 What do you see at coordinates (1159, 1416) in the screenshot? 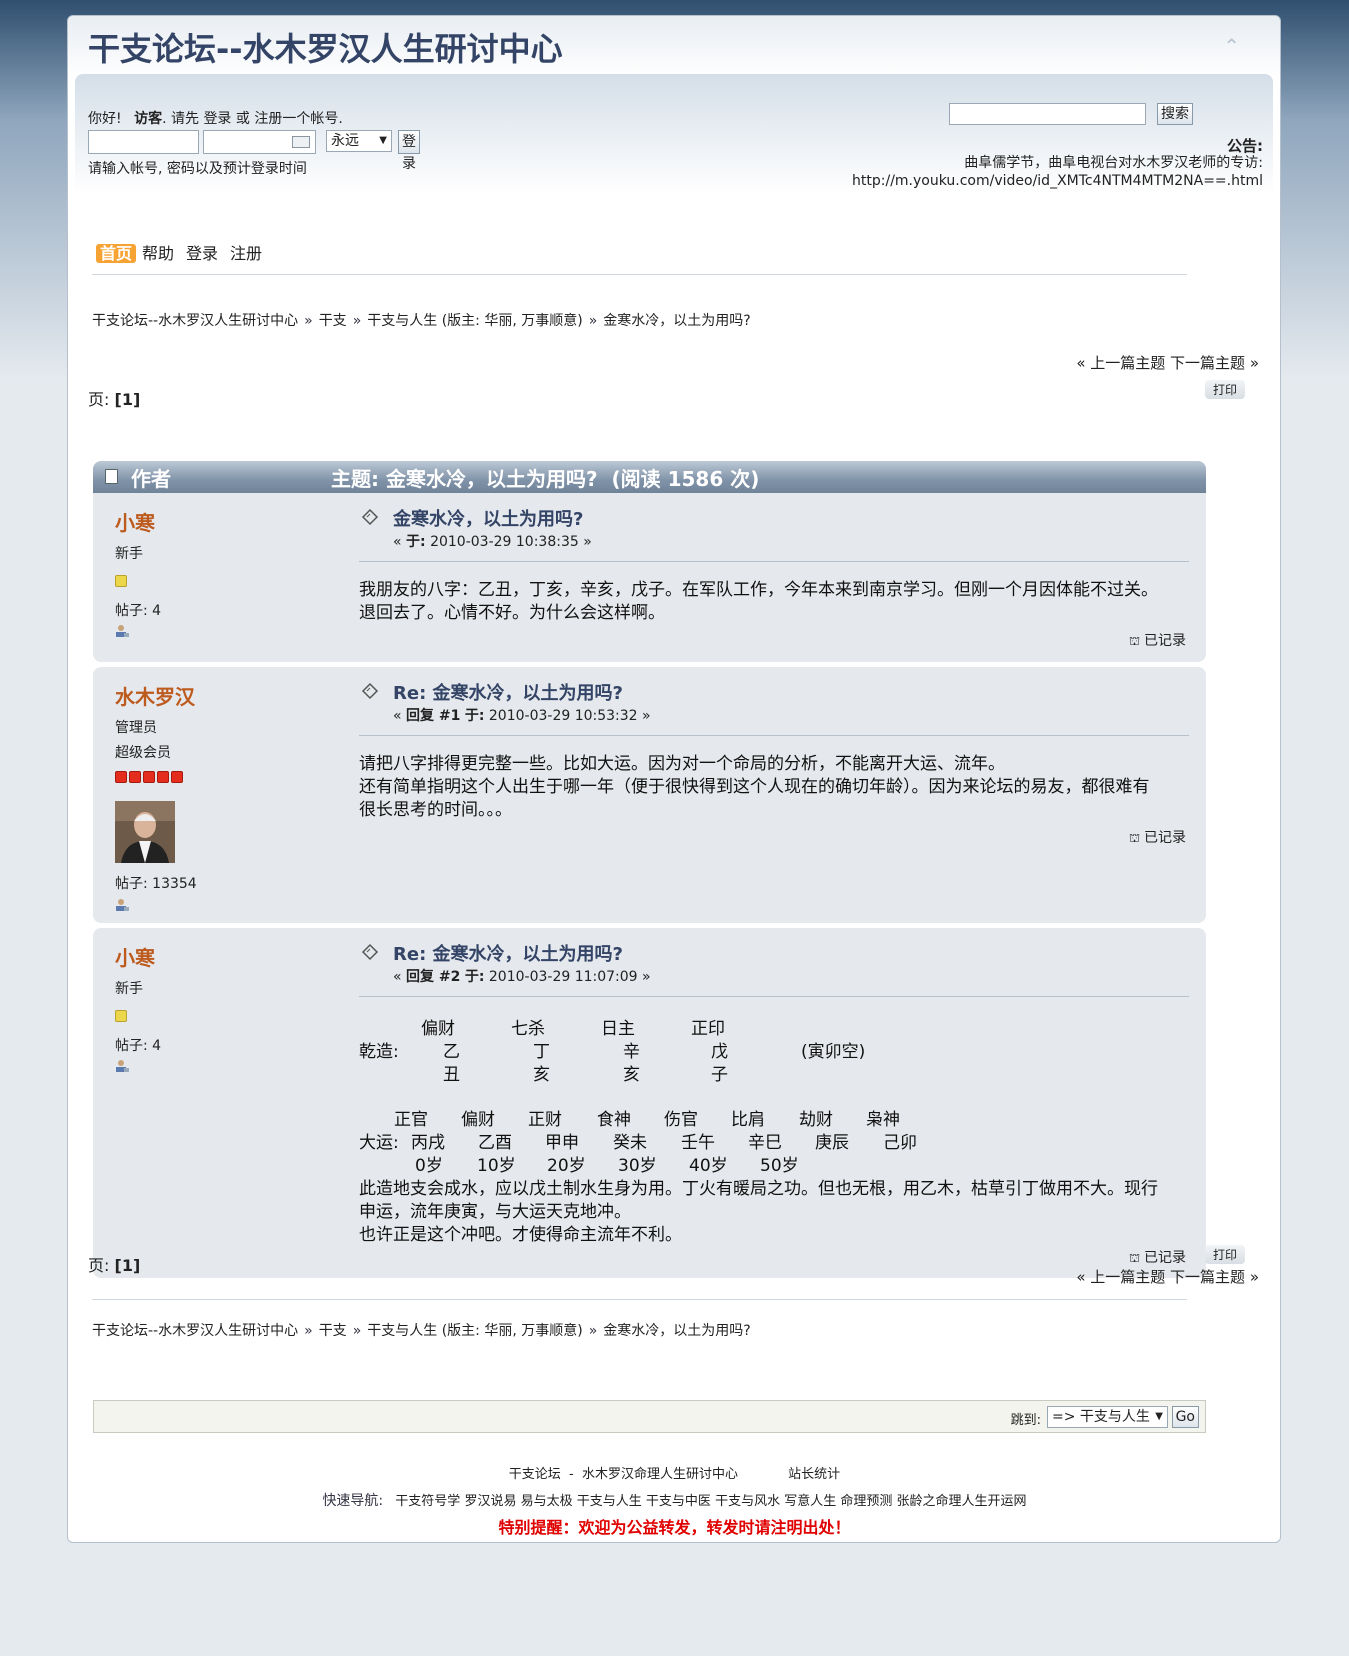
I see `chevron-down-icon: ▼` at bounding box center [1159, 1416].